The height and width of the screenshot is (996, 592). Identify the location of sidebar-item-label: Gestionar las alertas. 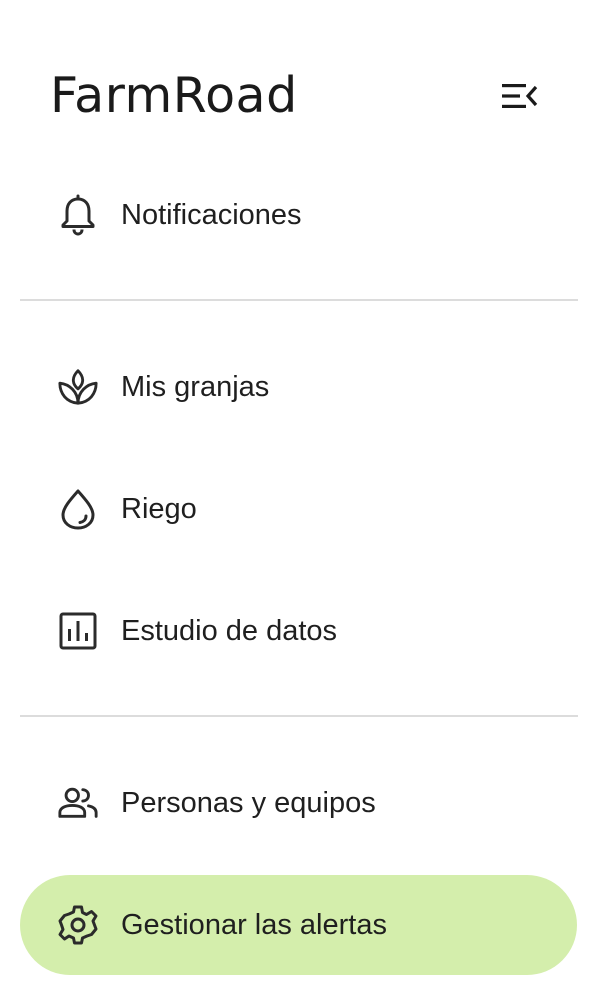
(254, 924).